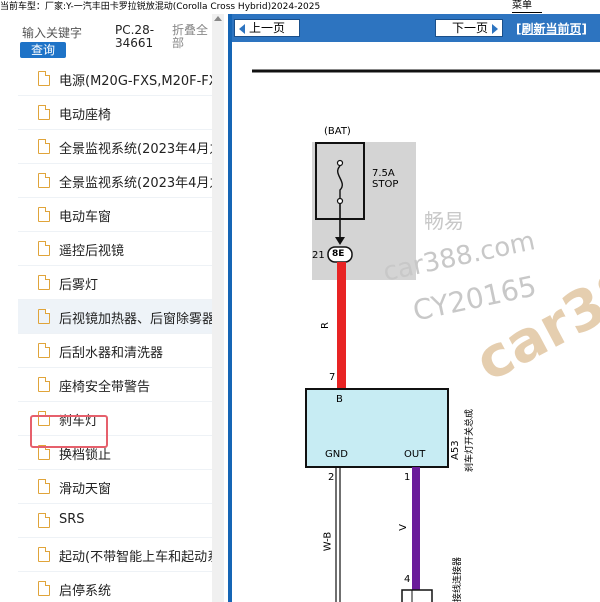 The width and height of the screenshot is (600, 602). I want to click on fuse-name: STOP, so click(385, 184).